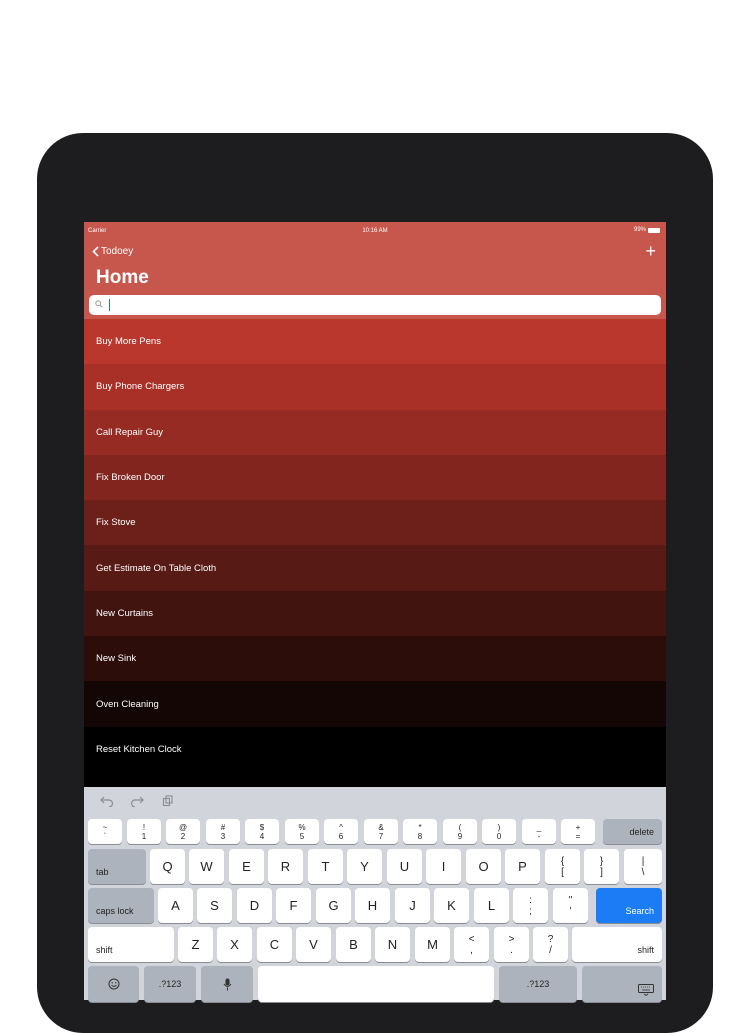 The height and width of the screenshot is (1033, 750). Describe the element at coordinates (214, 905) in the screenshot. I see `key-s: S` at that location.